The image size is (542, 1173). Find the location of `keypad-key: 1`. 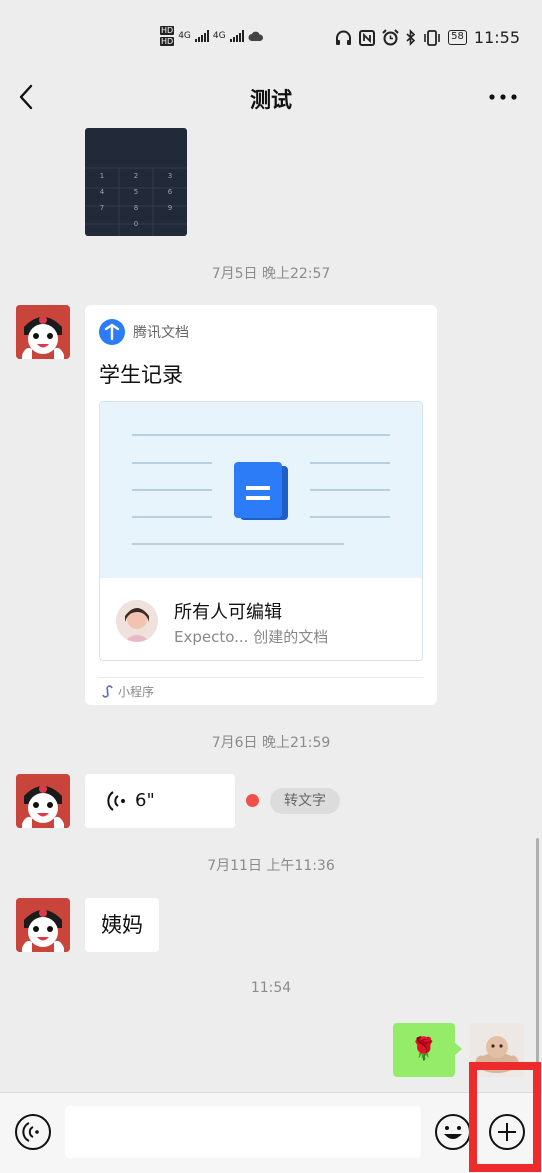

keypad-key: 1 is located at coordinates (102, 176).